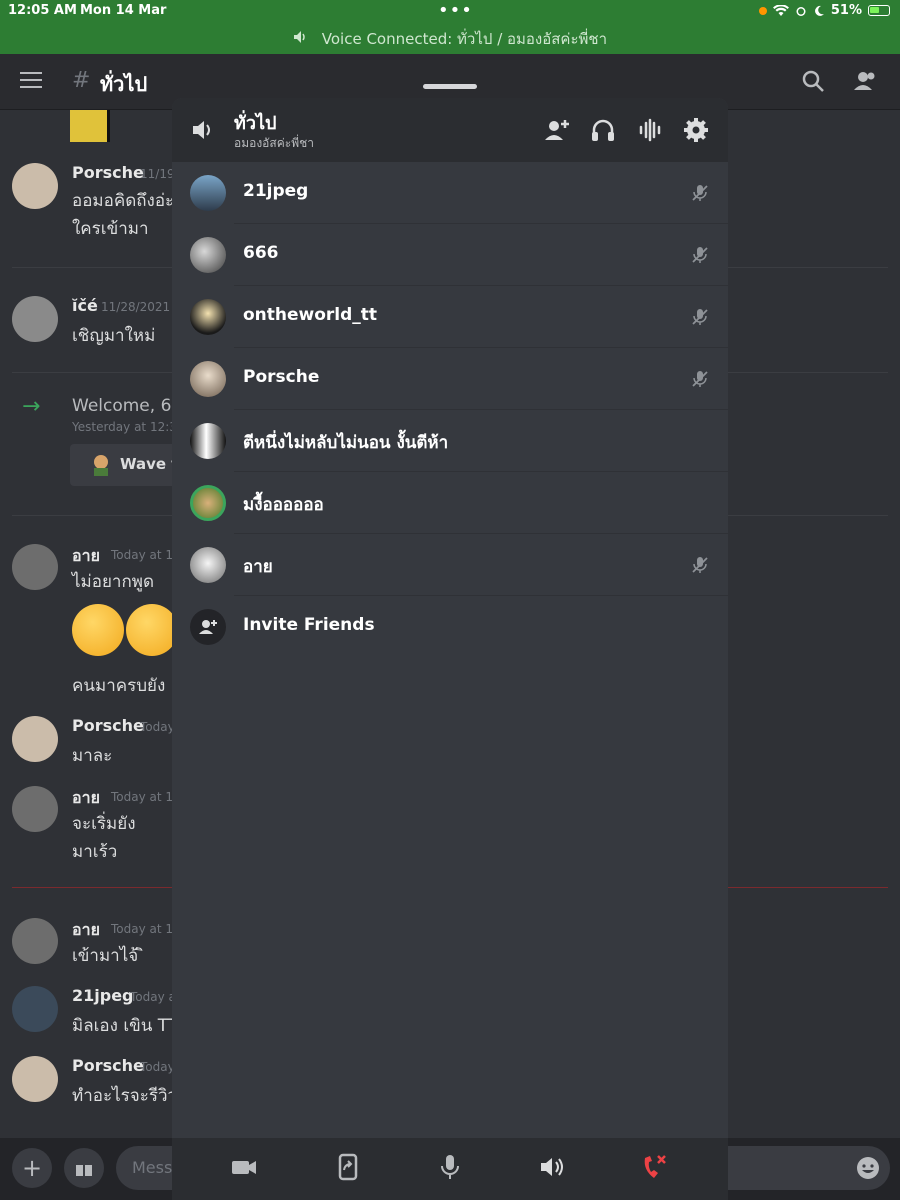 Image resolution: width=900 pixels, height=1200 pixels. I want to click on message-timestamp: Yesterday at 12:31, so click(128, 427).